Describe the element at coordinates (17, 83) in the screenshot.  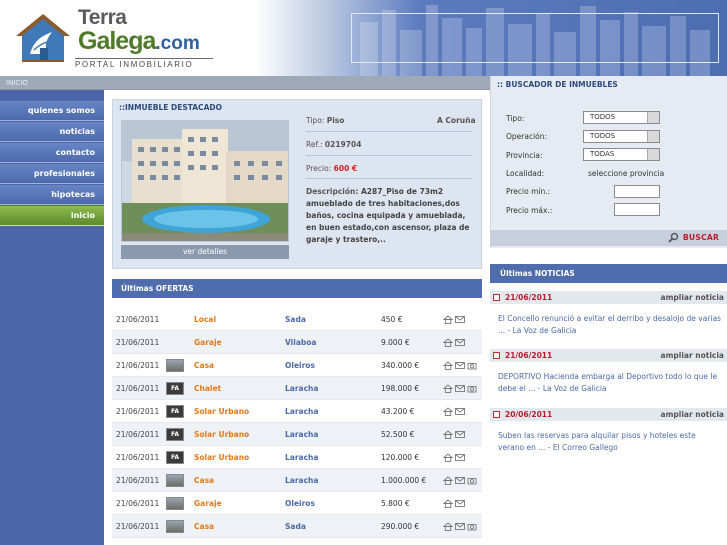
I see `breadcrumb: INICIO` at that location.